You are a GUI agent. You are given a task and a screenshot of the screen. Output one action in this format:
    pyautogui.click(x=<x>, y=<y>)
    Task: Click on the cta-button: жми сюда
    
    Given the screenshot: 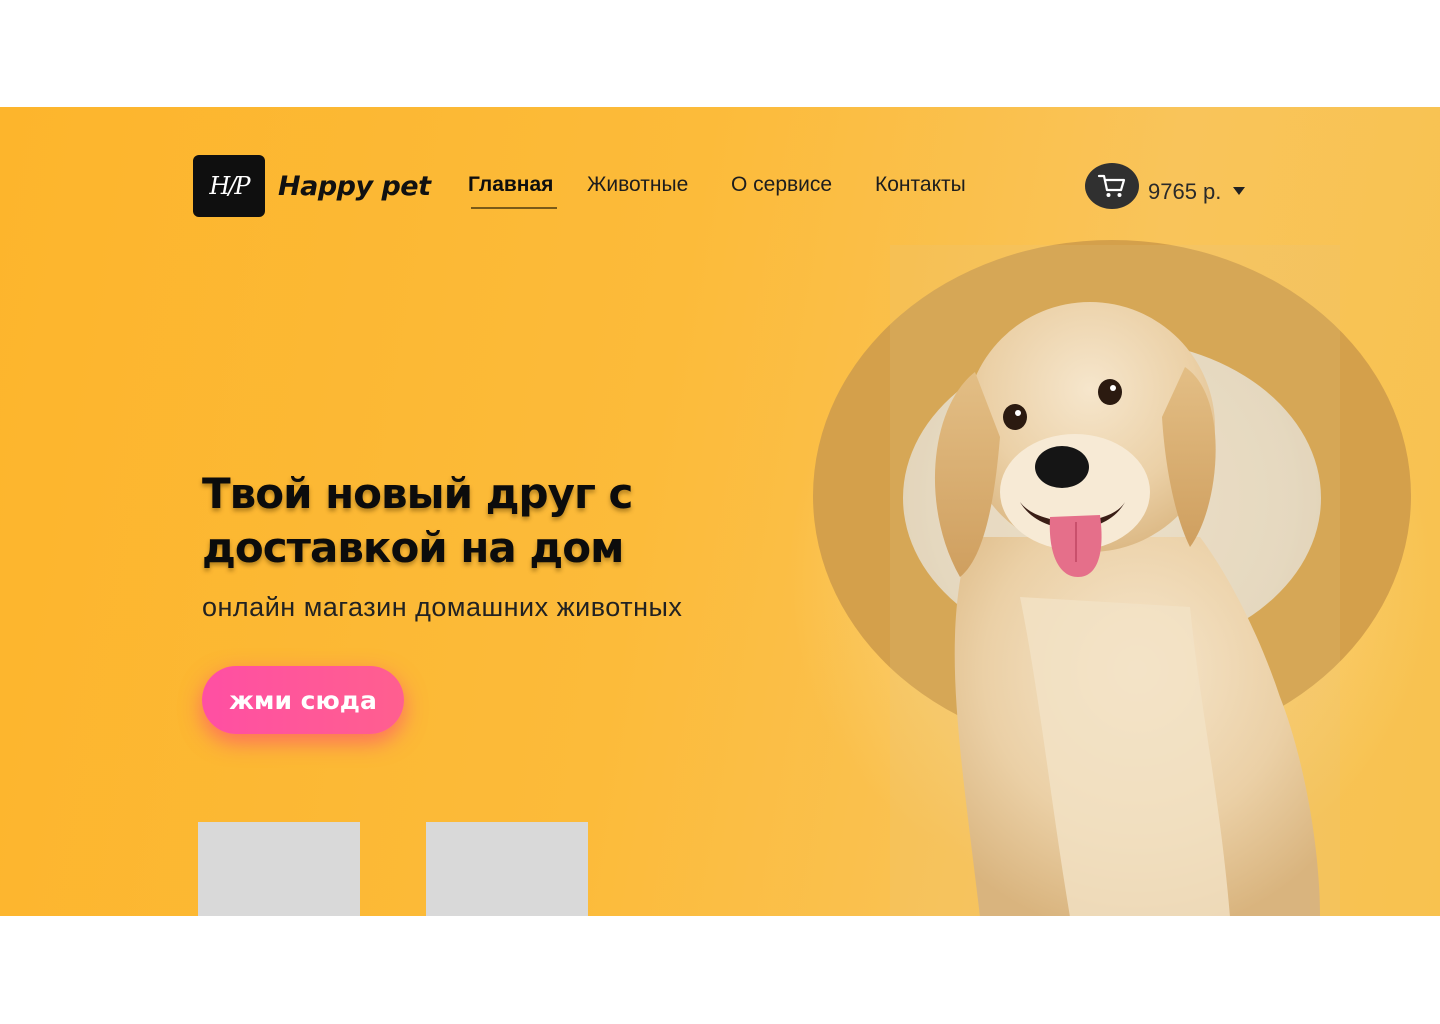 What is the action you would take?
    pyautogui.click(x=303, y=700)
    